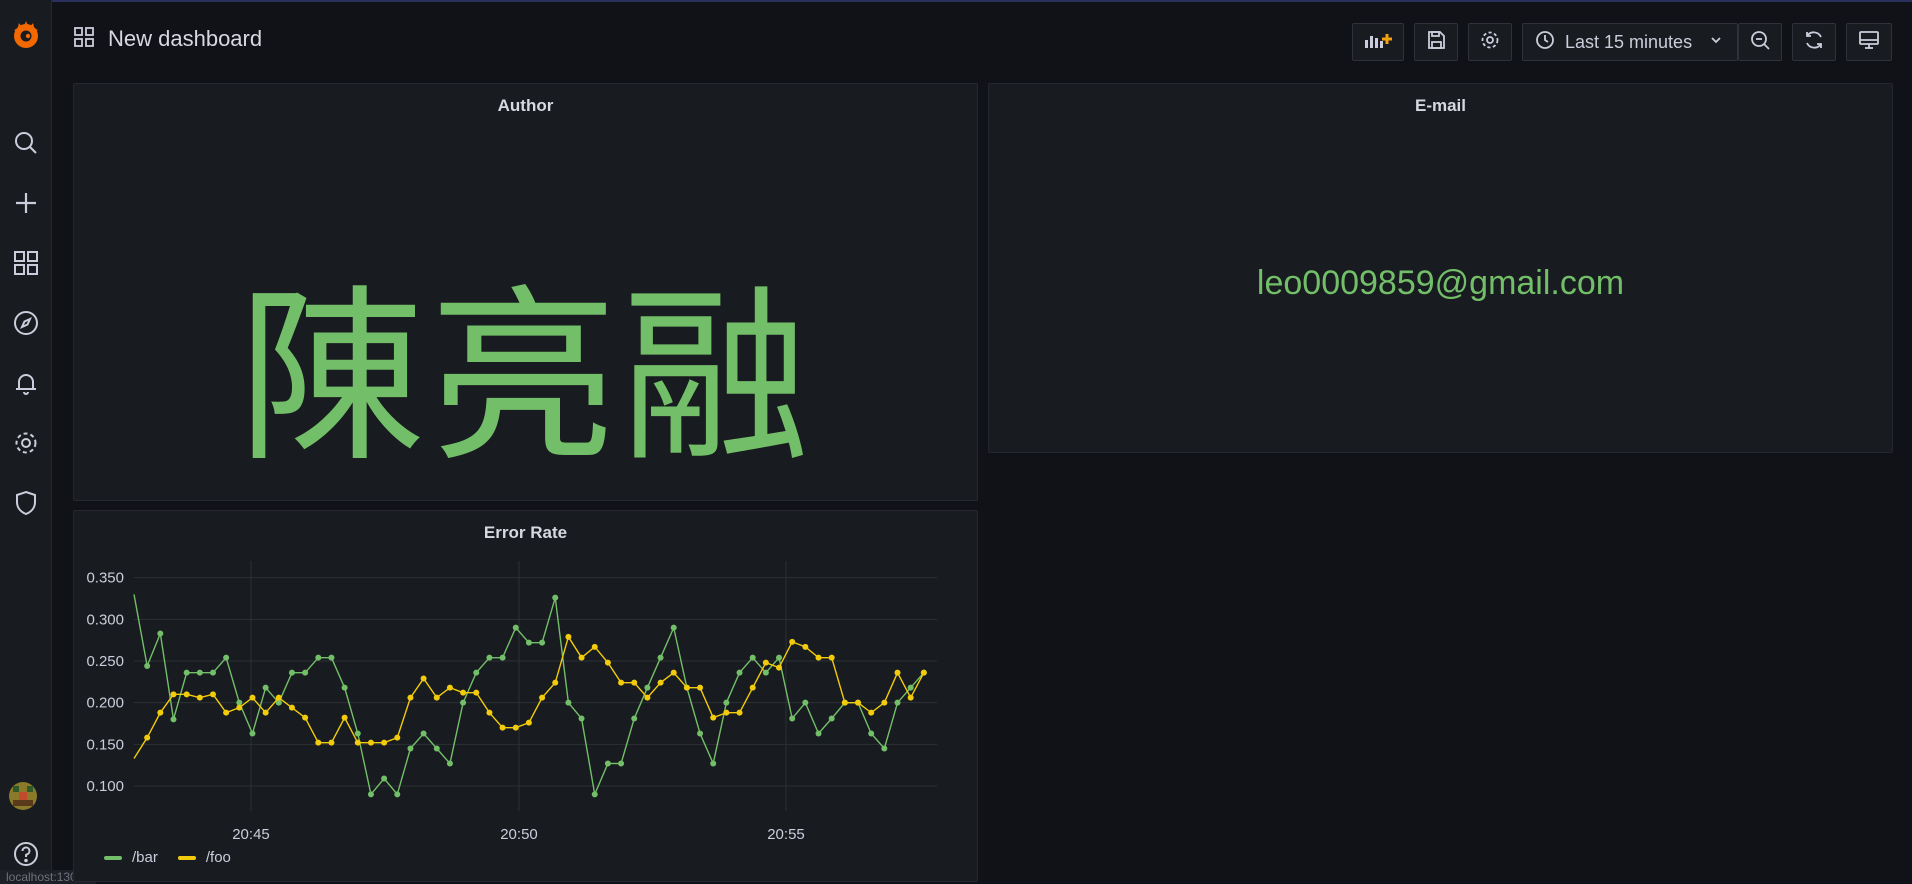  I want to click on search-icon, so click(26, 143).